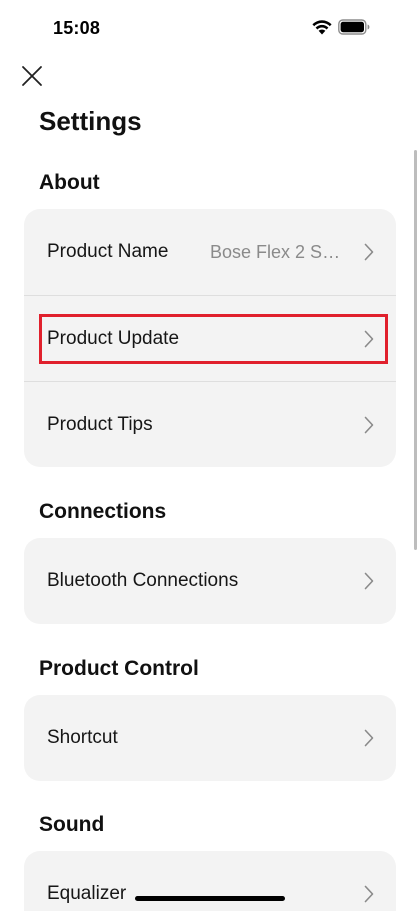  I want to click on section-title-about: About, so click(69, 182).